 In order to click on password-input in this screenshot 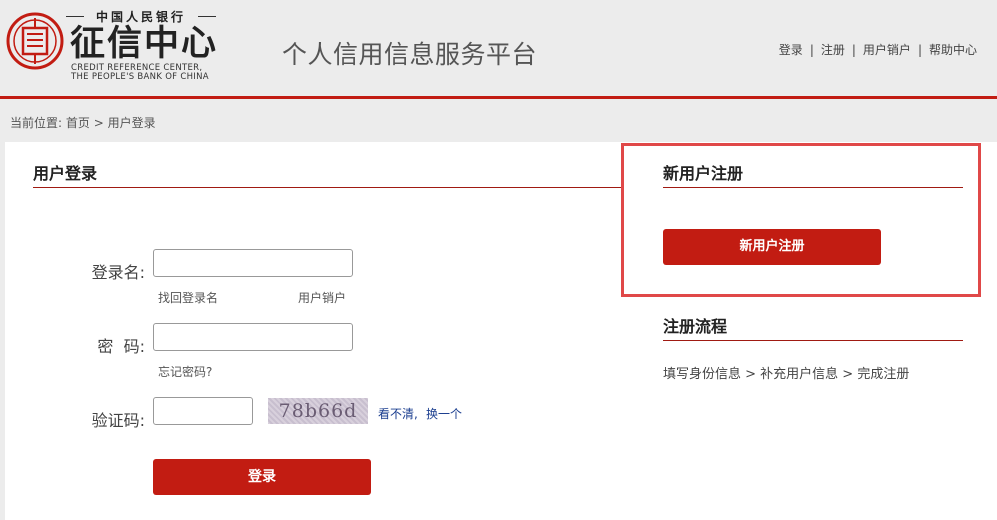, I will do `click(253, 337)`.